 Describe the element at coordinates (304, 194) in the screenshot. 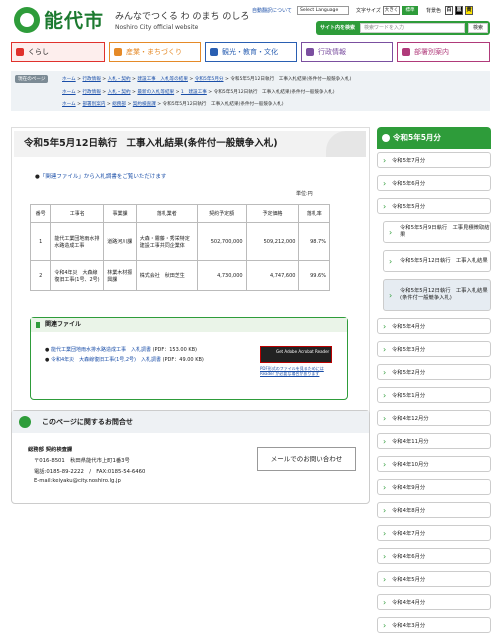

I see `unit-label: 単位:円` at that location.